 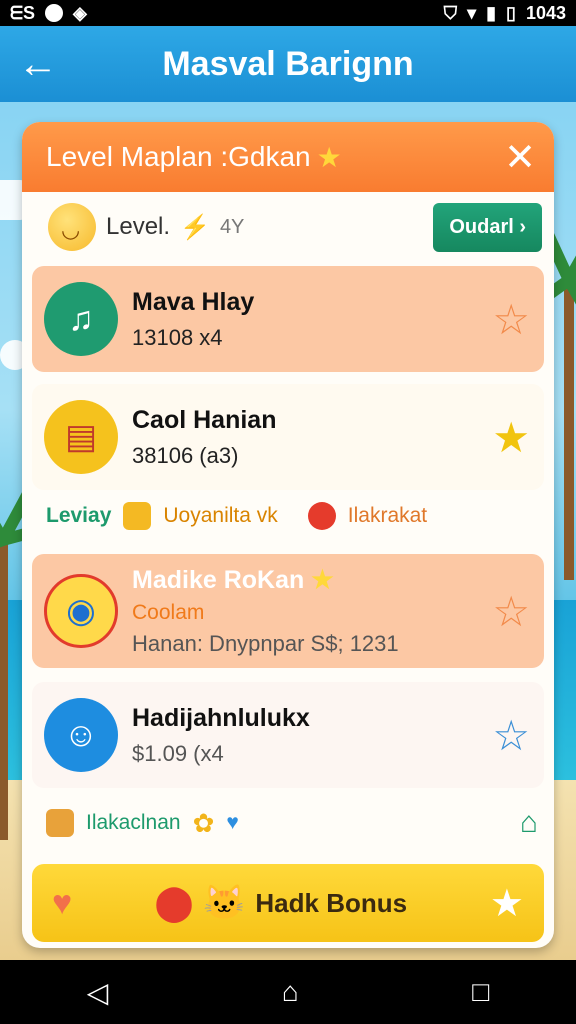 What do you see at coordinates (23, 12) in the screenshot?
I see `status-left-text: ᗴS` at bounding box center [23, 12].